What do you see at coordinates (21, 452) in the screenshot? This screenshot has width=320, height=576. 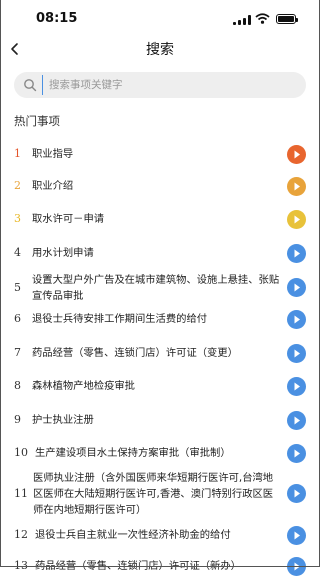 I see `item-number: 10` at bounding box center [21, 452].